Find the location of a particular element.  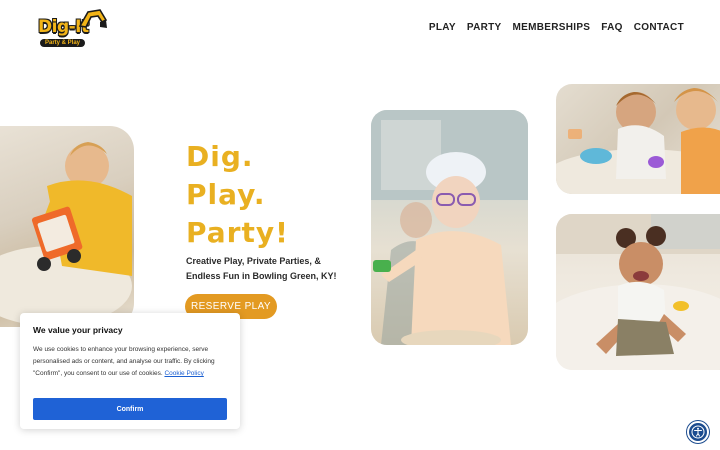

nav-play: PLAY is located at coordinates (442, 27).